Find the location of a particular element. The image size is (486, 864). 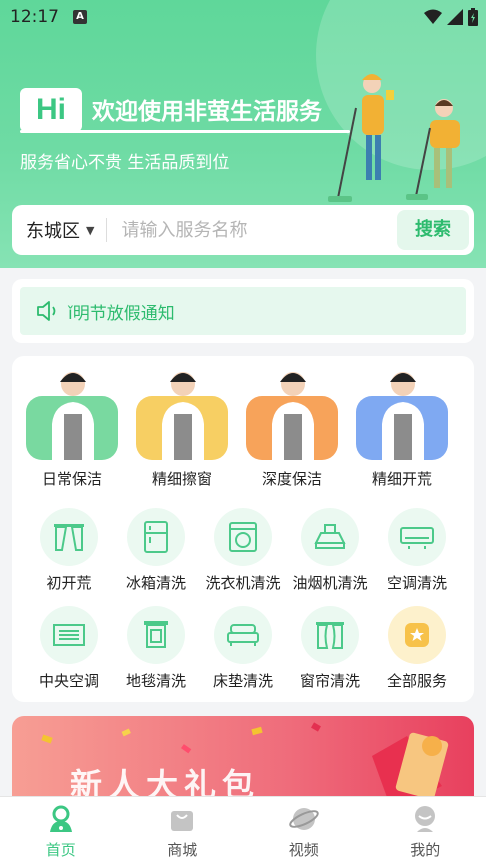

mattress-icon is located at coordinates (243, 635).